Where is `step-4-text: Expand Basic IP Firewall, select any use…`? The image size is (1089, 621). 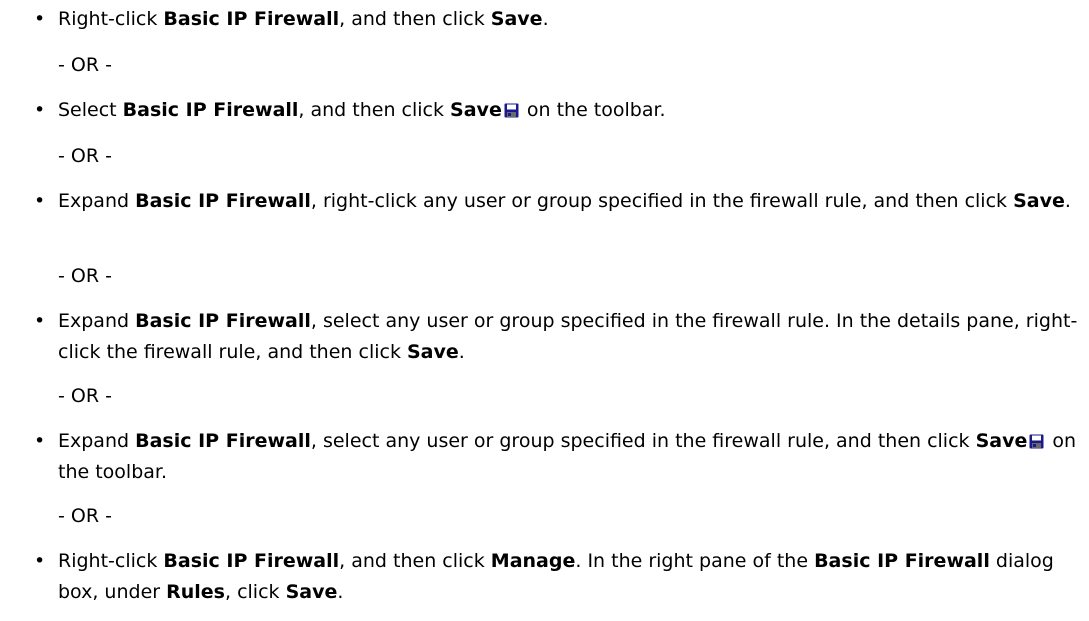 step-4-text: Expand Basic IP Firewall, select any use… is located at coordinates (571, 337).